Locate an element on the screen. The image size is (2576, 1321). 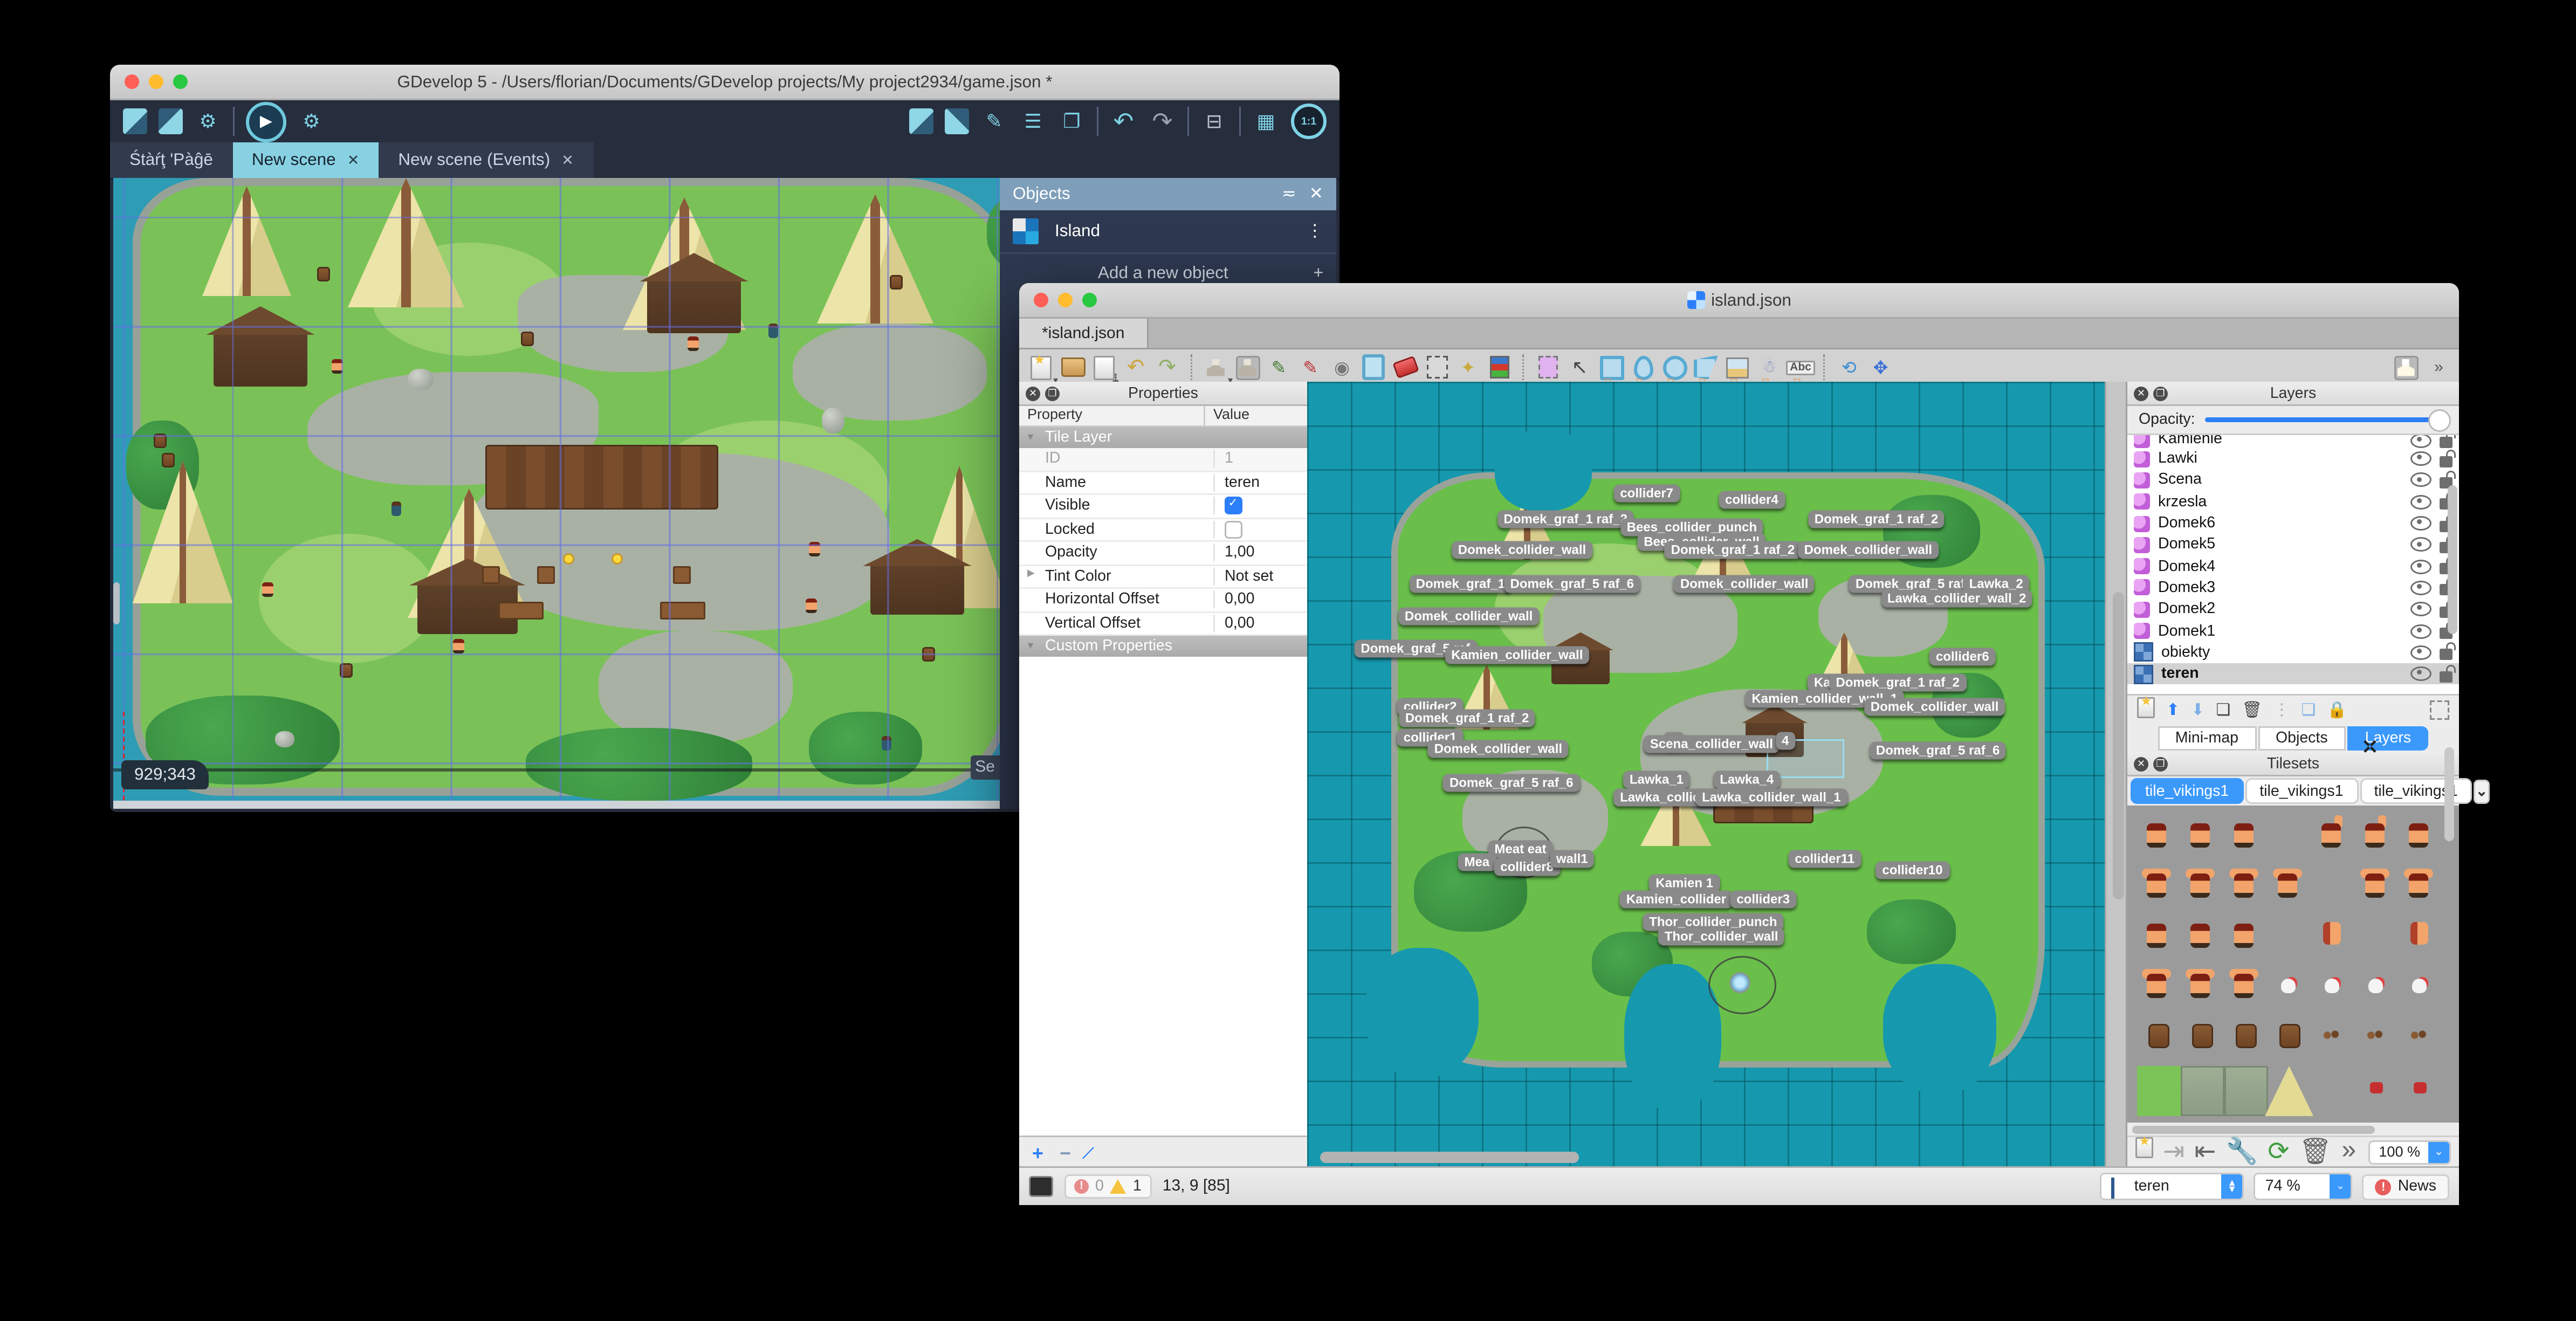
issues-counter: ! 0 1 is located at coordinates (1108, 1186).